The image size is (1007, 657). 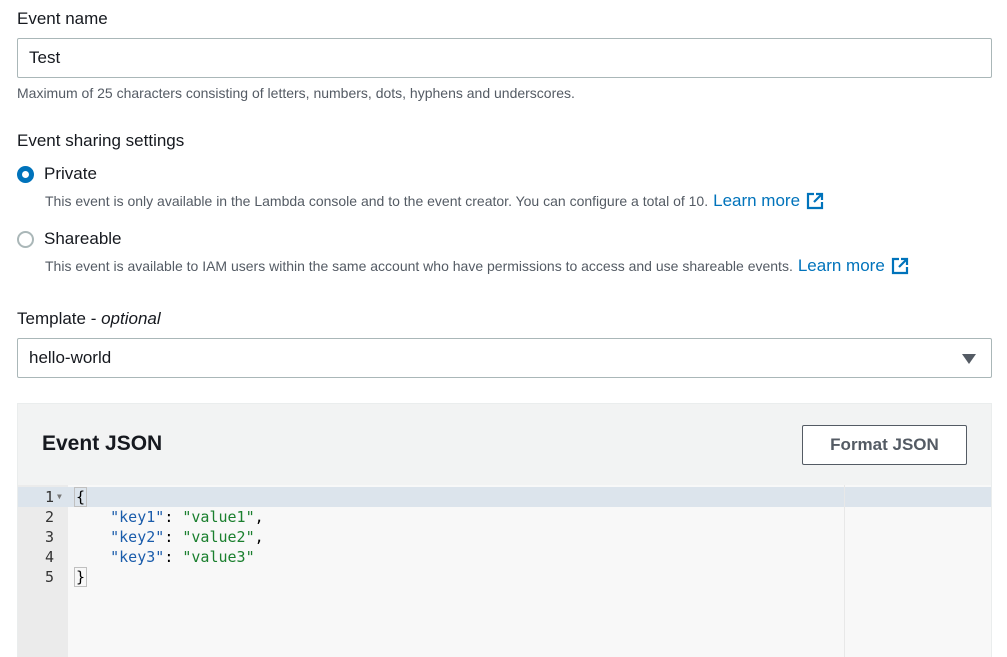 What do you see at coordinates (49, 557) in the screenshot?
I see `line-number: 4` at bounding box center [49, 557].